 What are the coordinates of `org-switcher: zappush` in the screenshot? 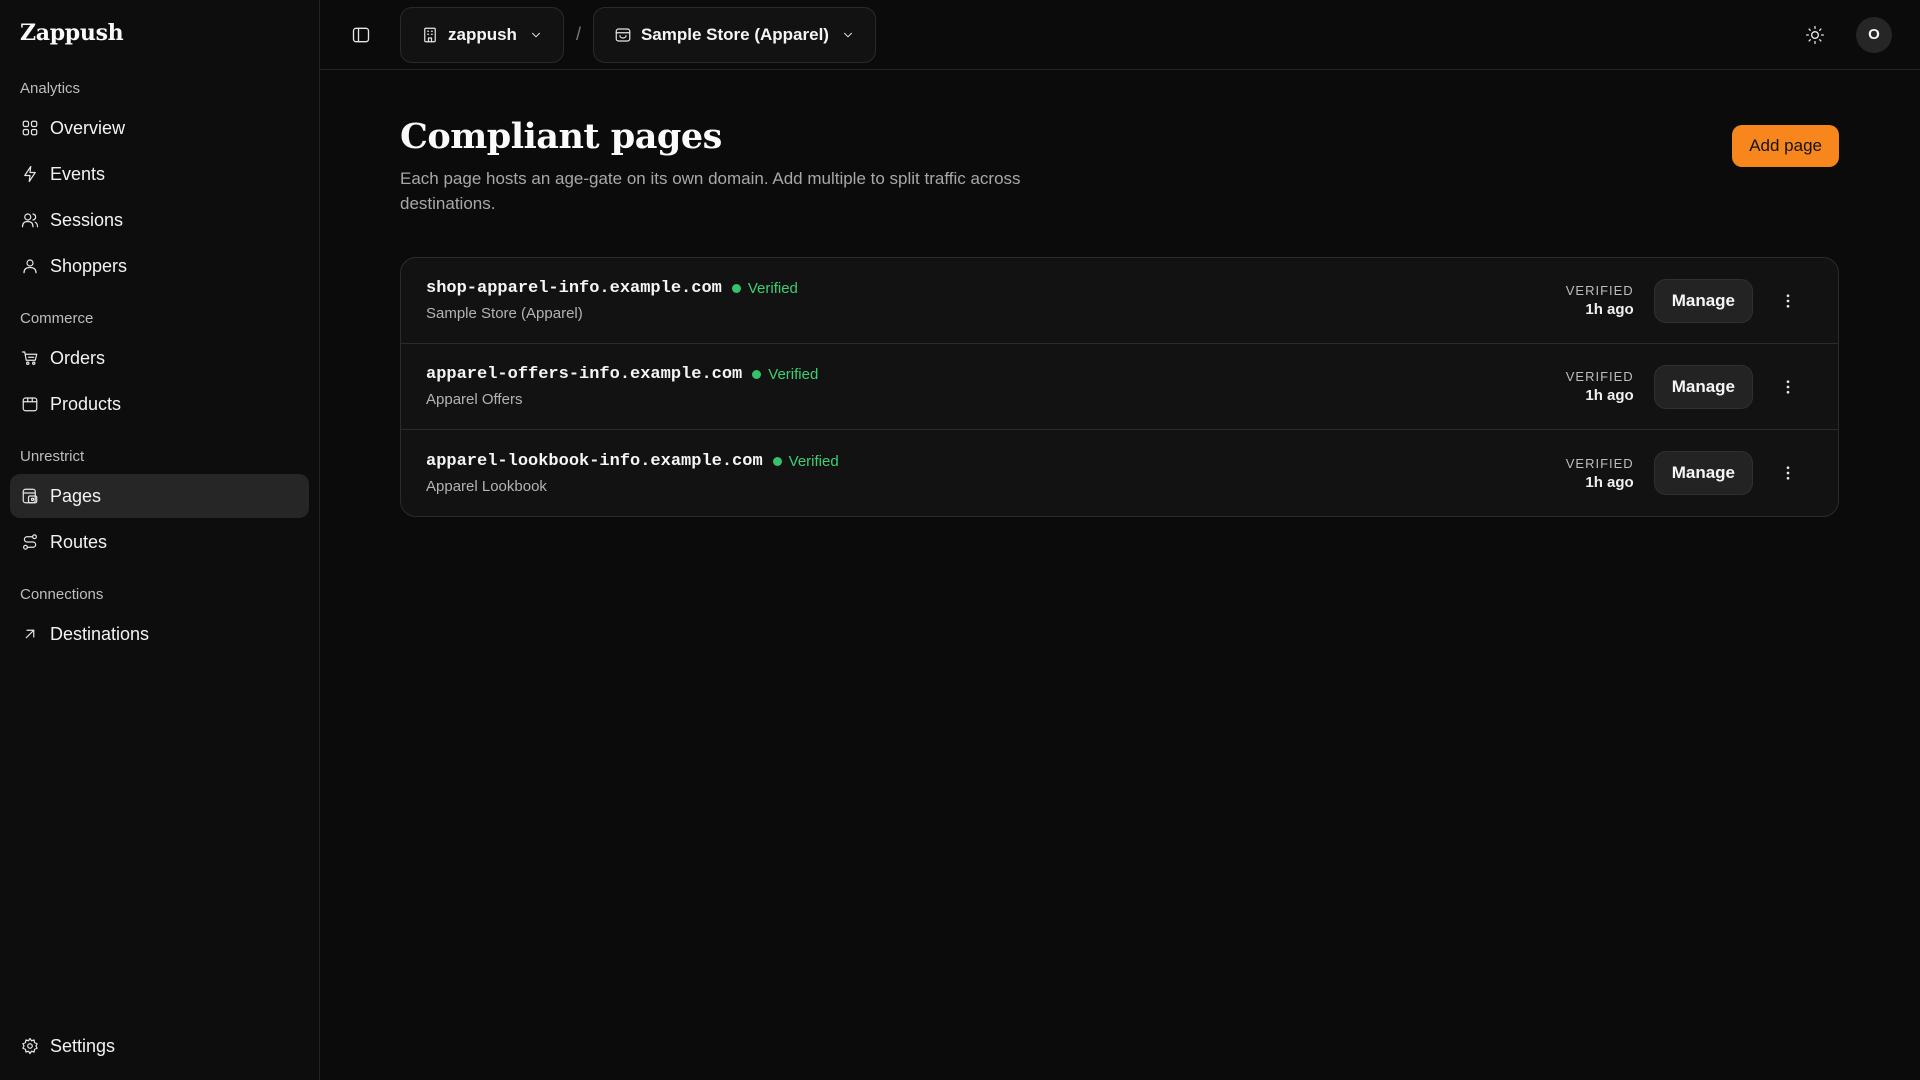 It's located at (482, 34).